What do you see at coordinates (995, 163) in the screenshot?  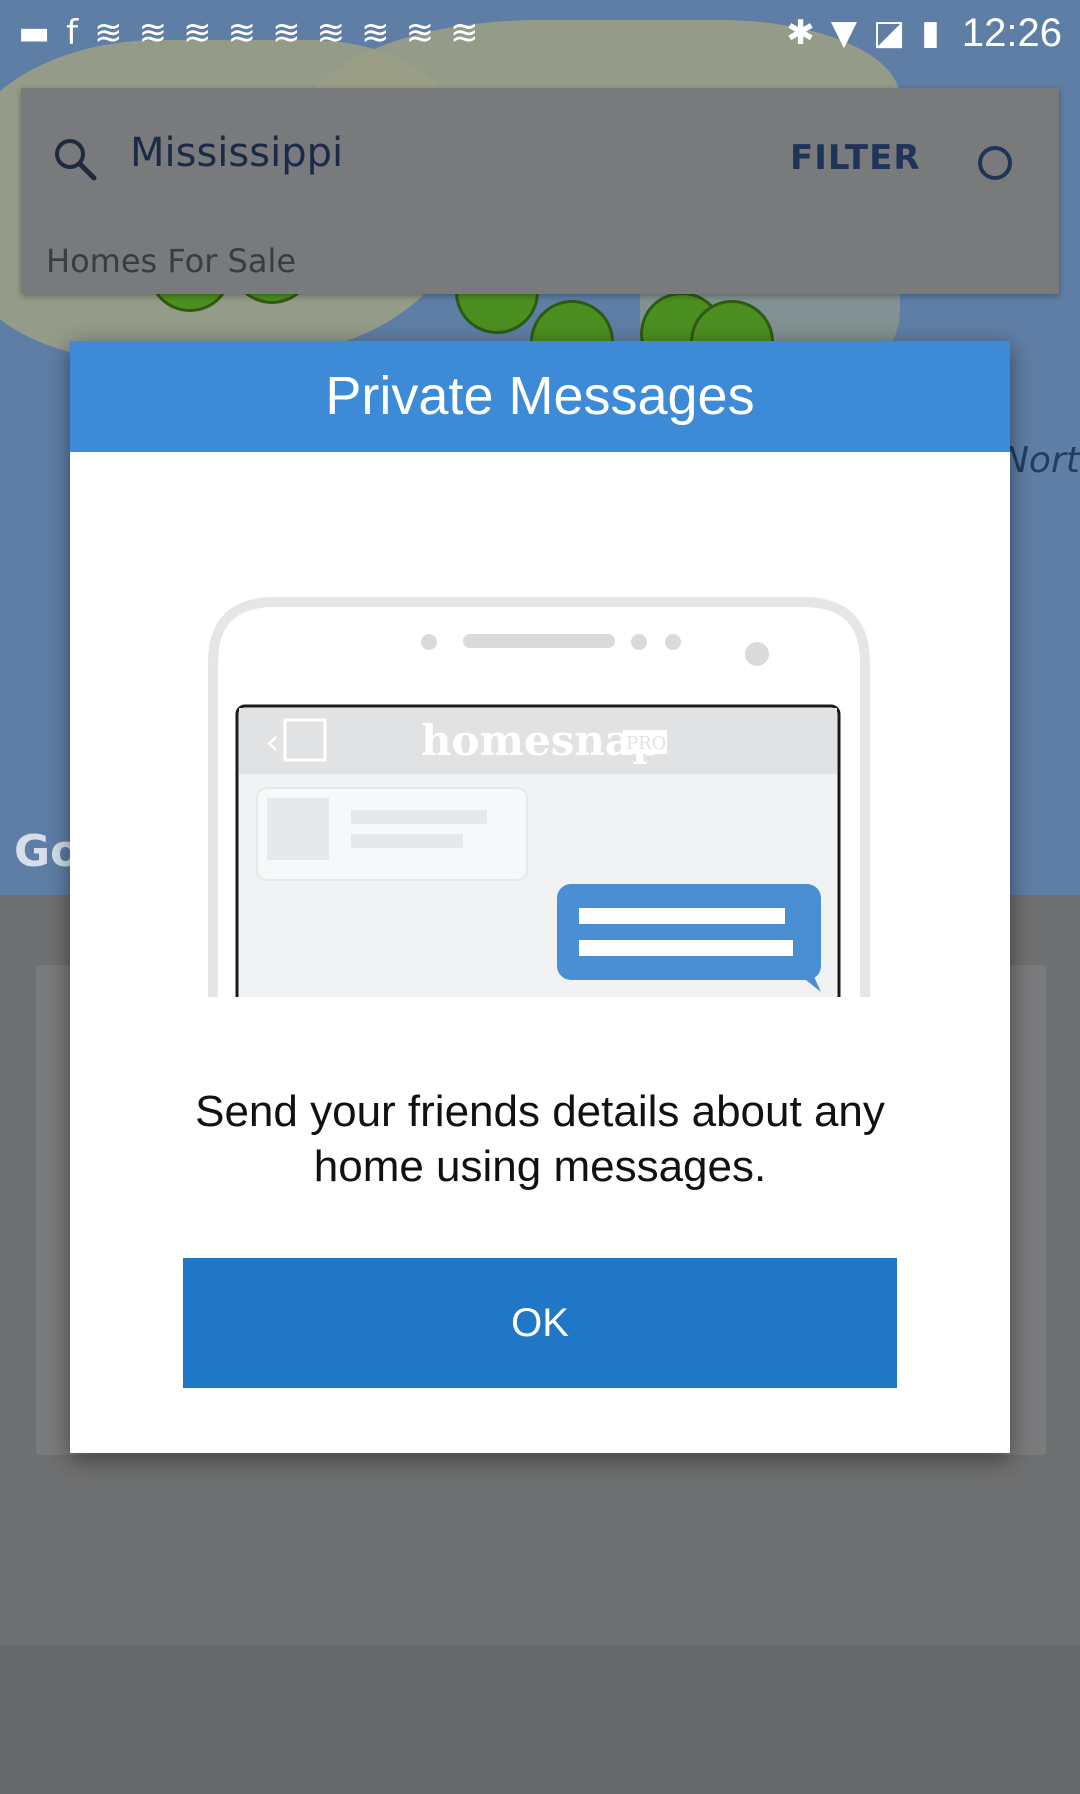 I see `locate-icon` at bounding box center [995, 163].